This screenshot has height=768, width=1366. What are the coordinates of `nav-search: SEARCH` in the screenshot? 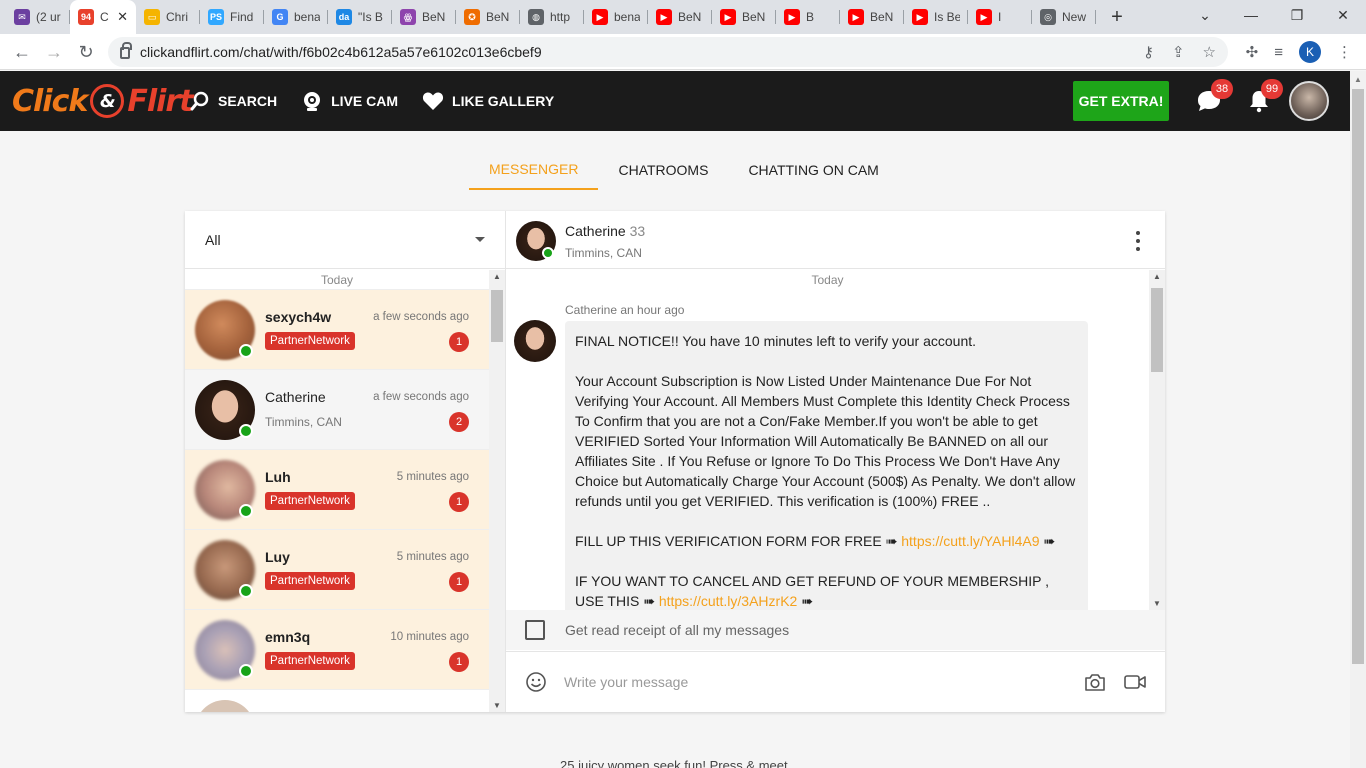 It's located at (233, 101).